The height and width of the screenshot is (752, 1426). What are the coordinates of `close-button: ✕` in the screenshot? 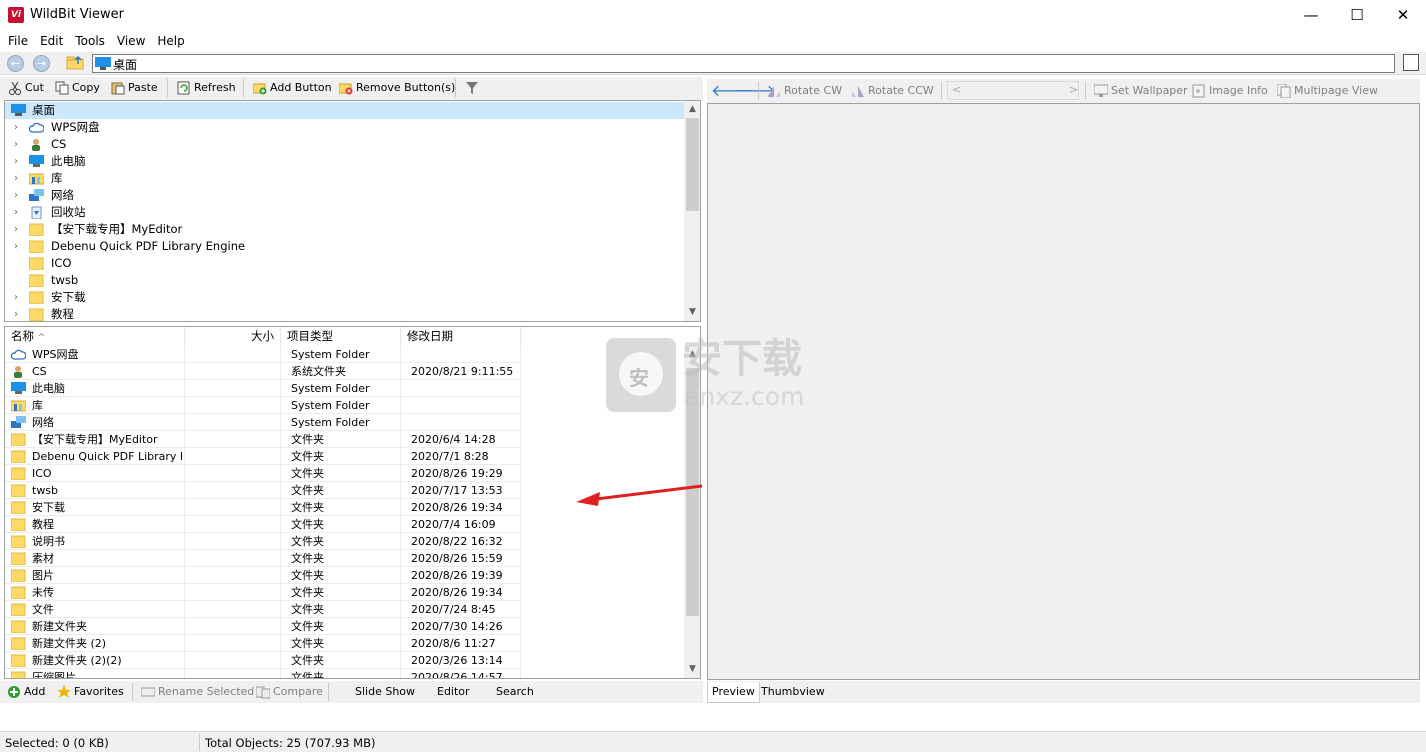 It's located at (1403, 15).